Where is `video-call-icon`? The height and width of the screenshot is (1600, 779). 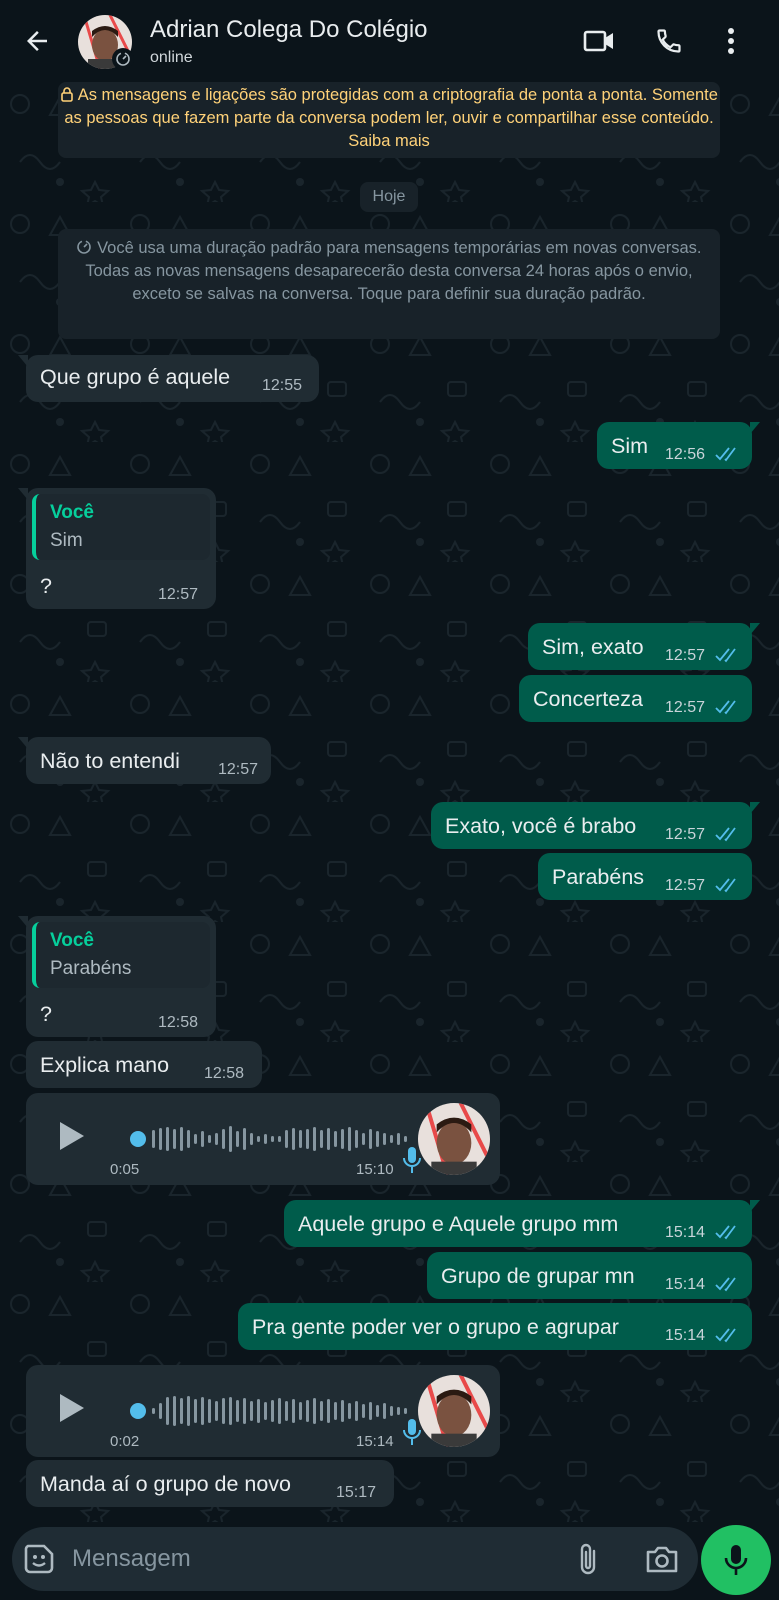 video-call-icon is located at coordinates (599, 41).